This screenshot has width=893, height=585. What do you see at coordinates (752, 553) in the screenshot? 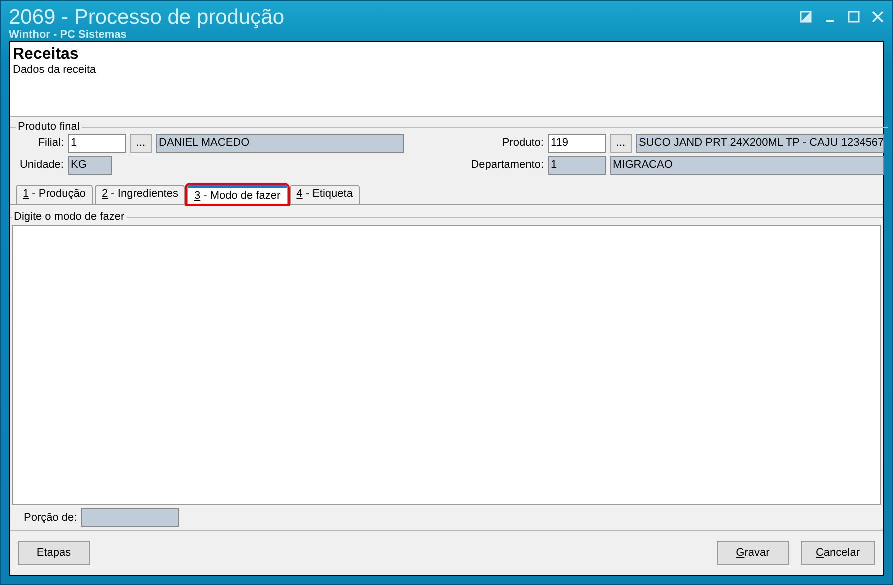
I see `action-button: Gravar` at bounding box center [752, 553].